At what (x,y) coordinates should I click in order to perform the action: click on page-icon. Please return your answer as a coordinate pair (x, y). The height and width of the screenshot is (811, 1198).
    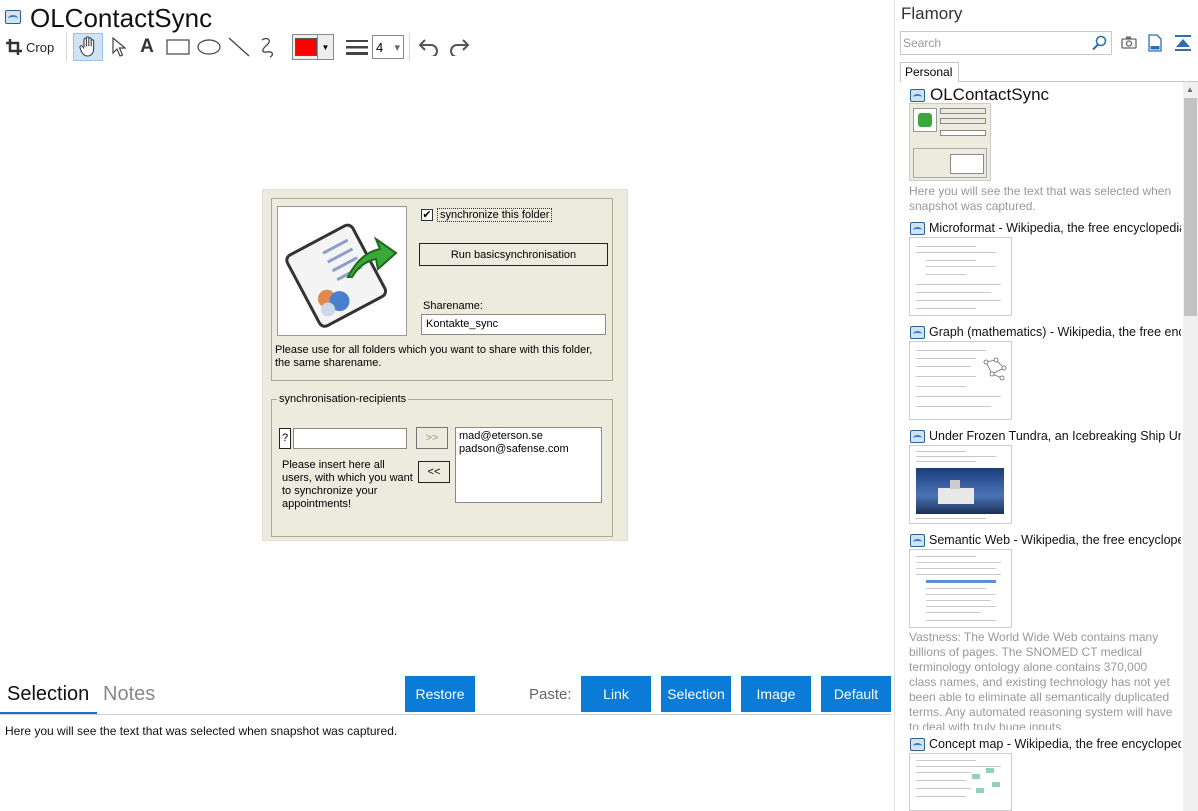
    Looking at the image, I should click on (1155, 45).